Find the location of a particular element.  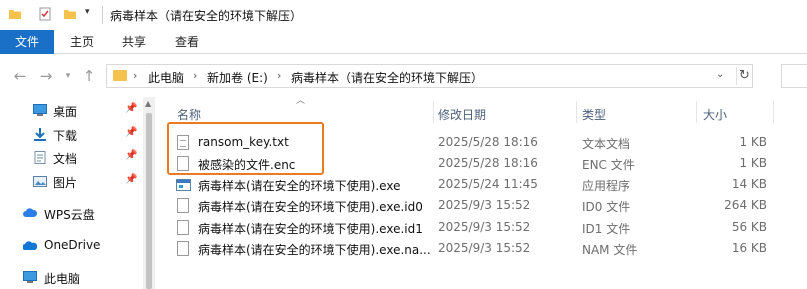

tab-file: 文件 is located at coordinates (27, 42).